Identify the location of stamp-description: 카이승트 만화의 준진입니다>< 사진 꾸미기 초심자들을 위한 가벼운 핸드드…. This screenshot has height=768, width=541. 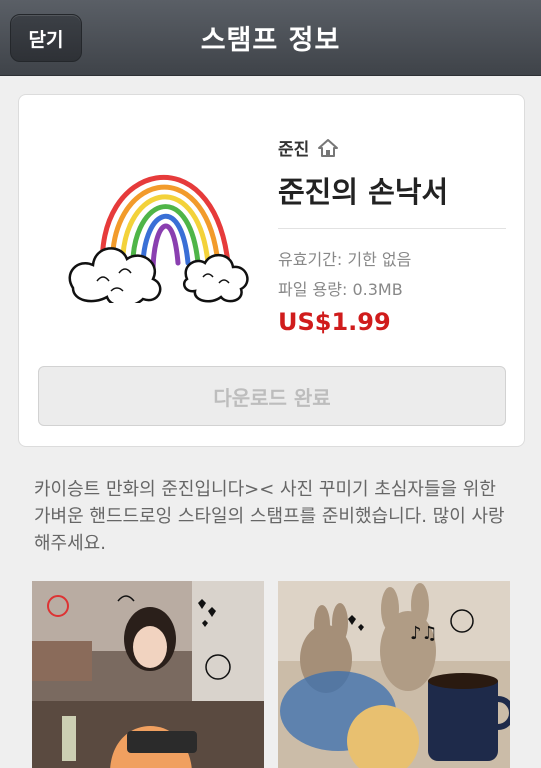
(269, 516).